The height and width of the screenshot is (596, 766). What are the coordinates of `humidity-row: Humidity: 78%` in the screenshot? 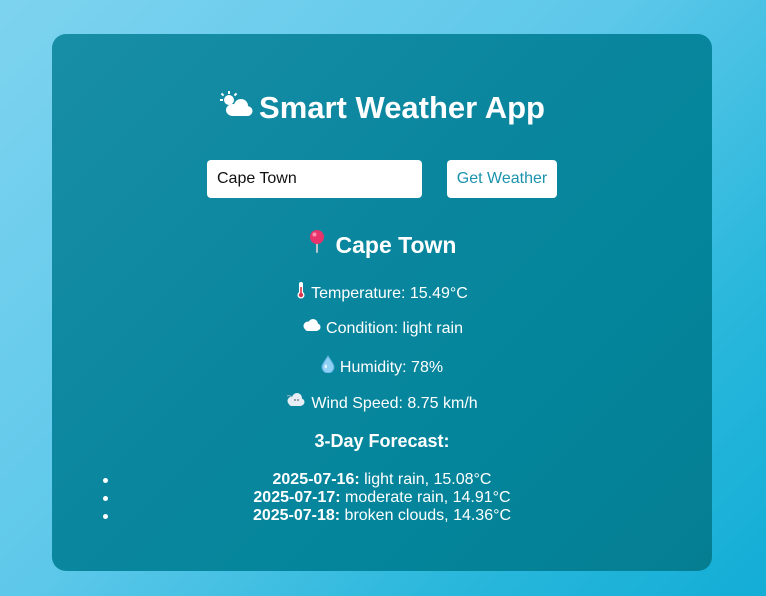 It's located at (382, 367).